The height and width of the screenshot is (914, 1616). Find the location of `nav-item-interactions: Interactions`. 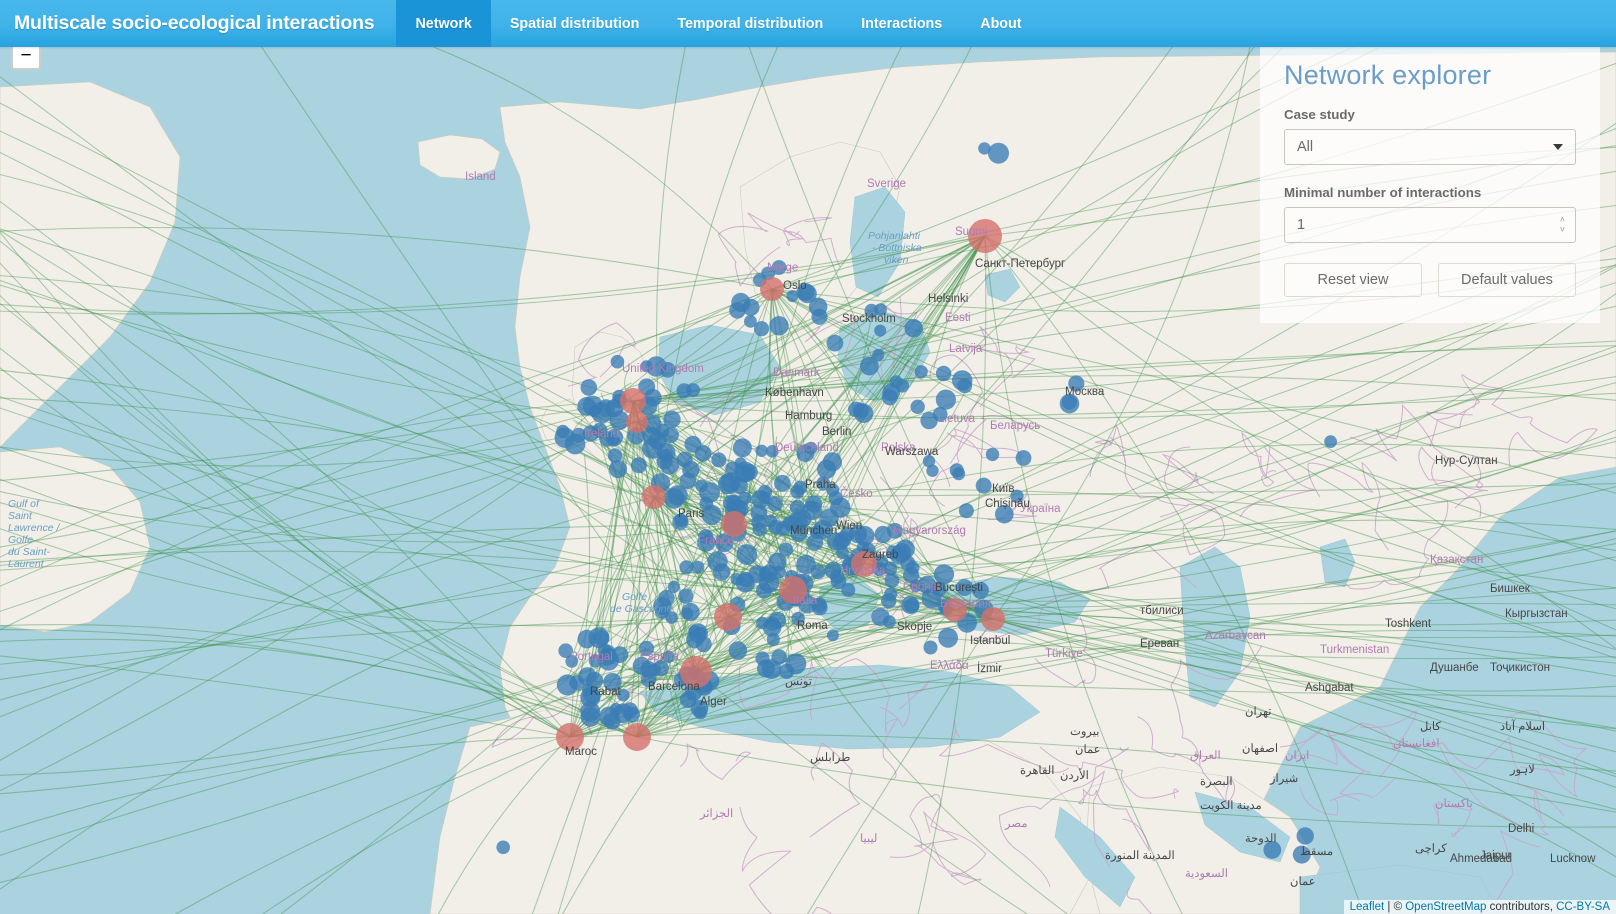

nav-item-interactions: Interactions is located at coordinates (901, 23).